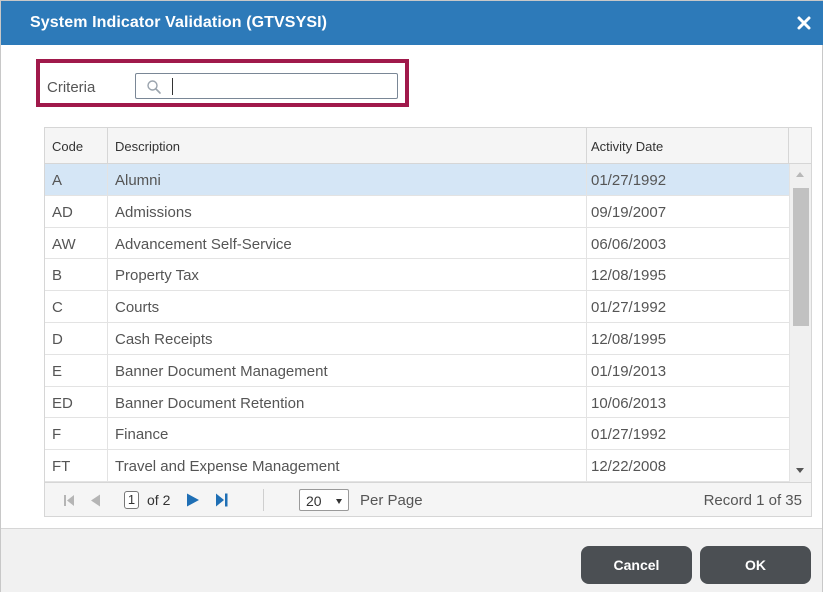  I want to click on close-icon, so click(804, 23).